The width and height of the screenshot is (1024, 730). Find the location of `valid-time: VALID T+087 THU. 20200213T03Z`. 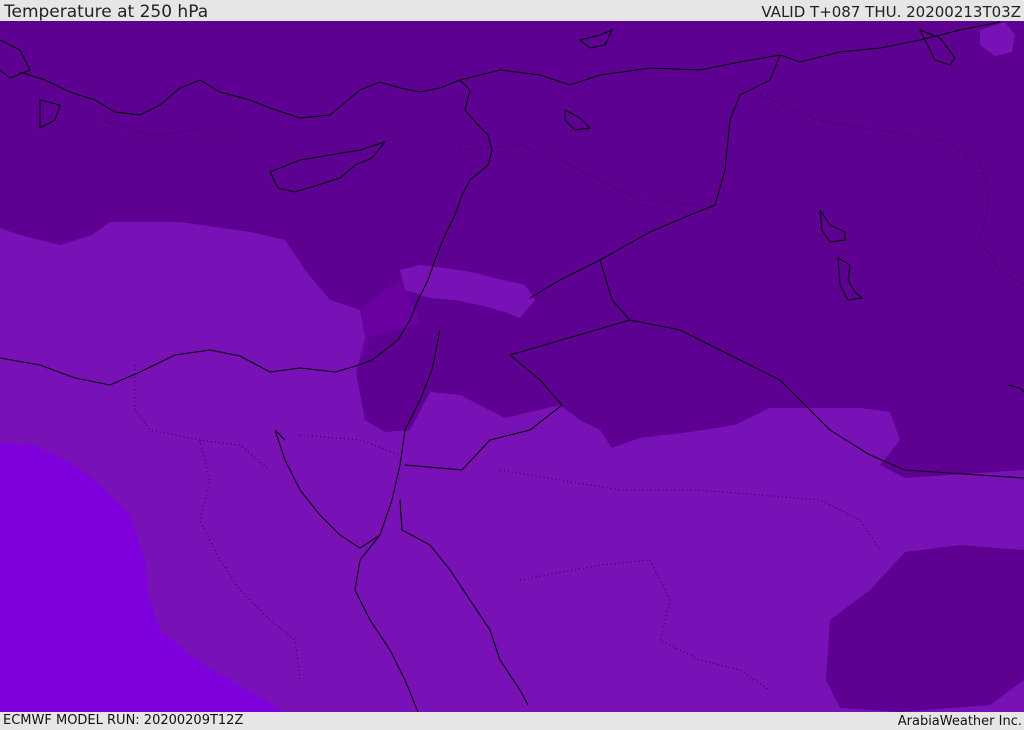

valid-time: VALID T+087 THU. 20200213T03Z is located at coordinates (891, 12).